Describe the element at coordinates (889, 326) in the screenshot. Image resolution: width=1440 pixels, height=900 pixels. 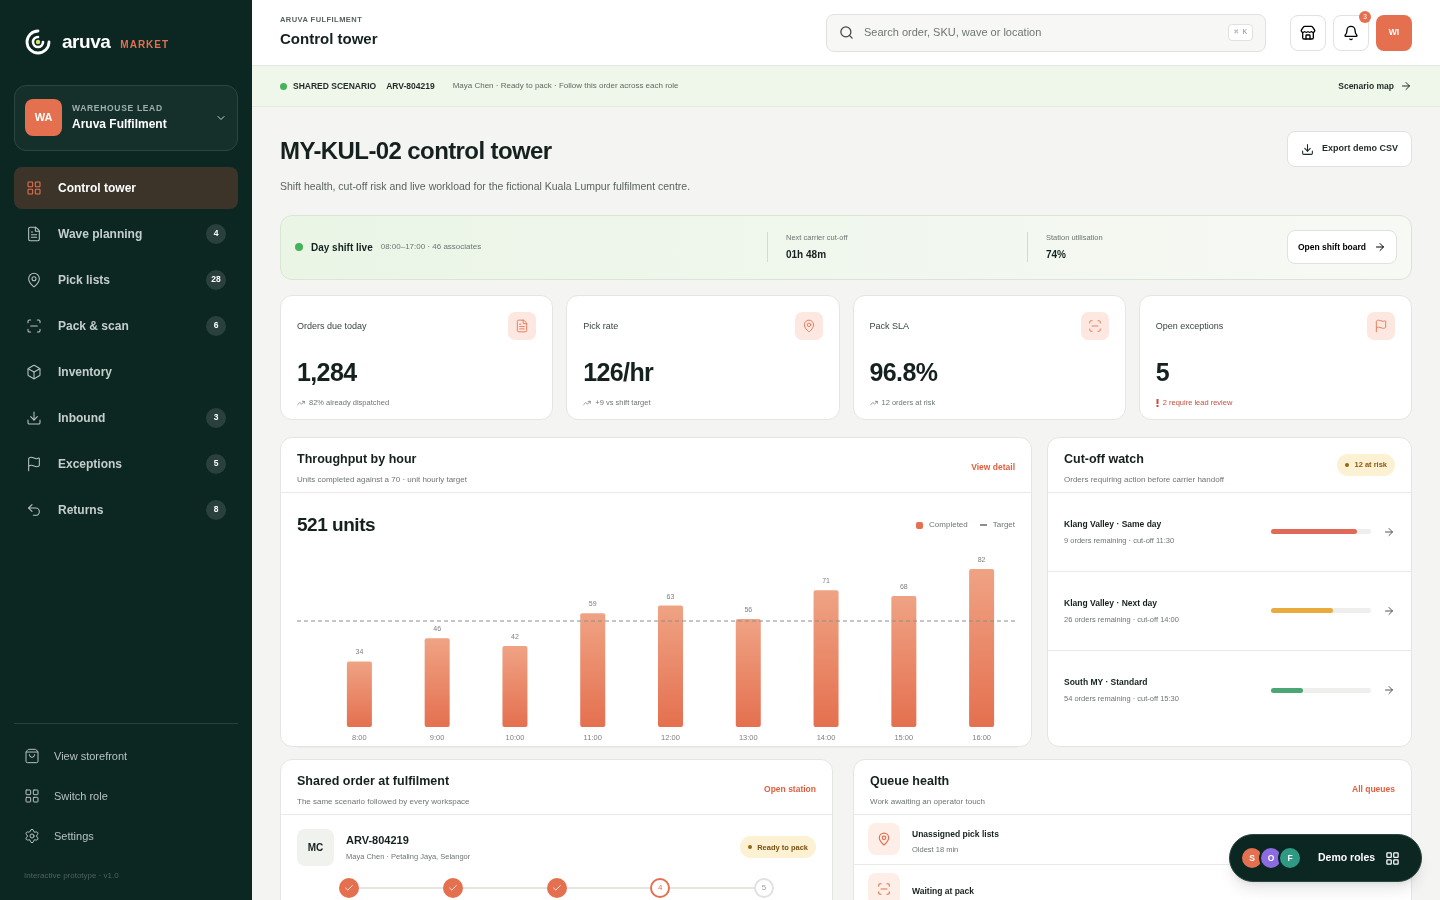
I see `kpi-label: Pack SLA` at that location.